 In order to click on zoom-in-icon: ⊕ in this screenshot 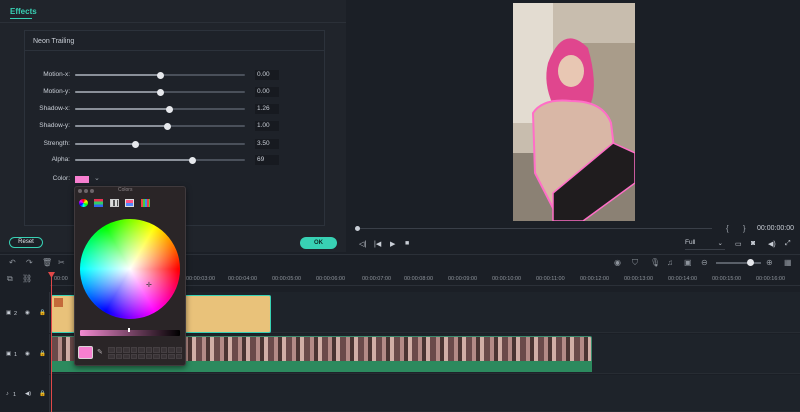, I will do `click(769, 262)`.